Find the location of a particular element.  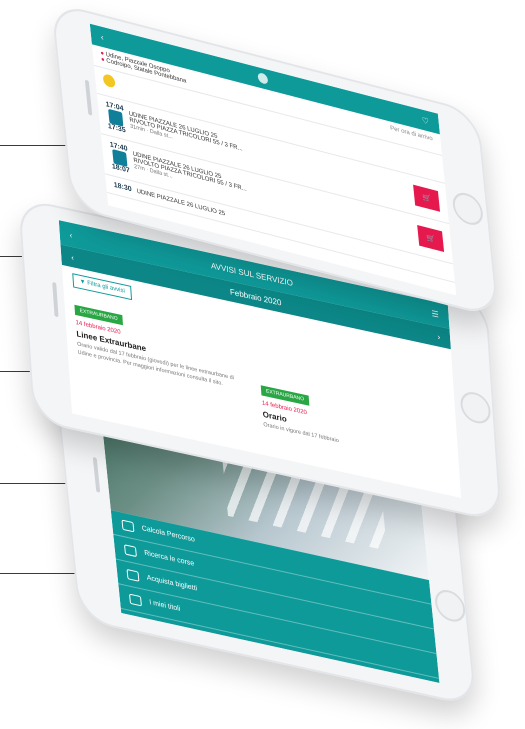

arrival-time: 17:35 is located at coordinates (117, 128).